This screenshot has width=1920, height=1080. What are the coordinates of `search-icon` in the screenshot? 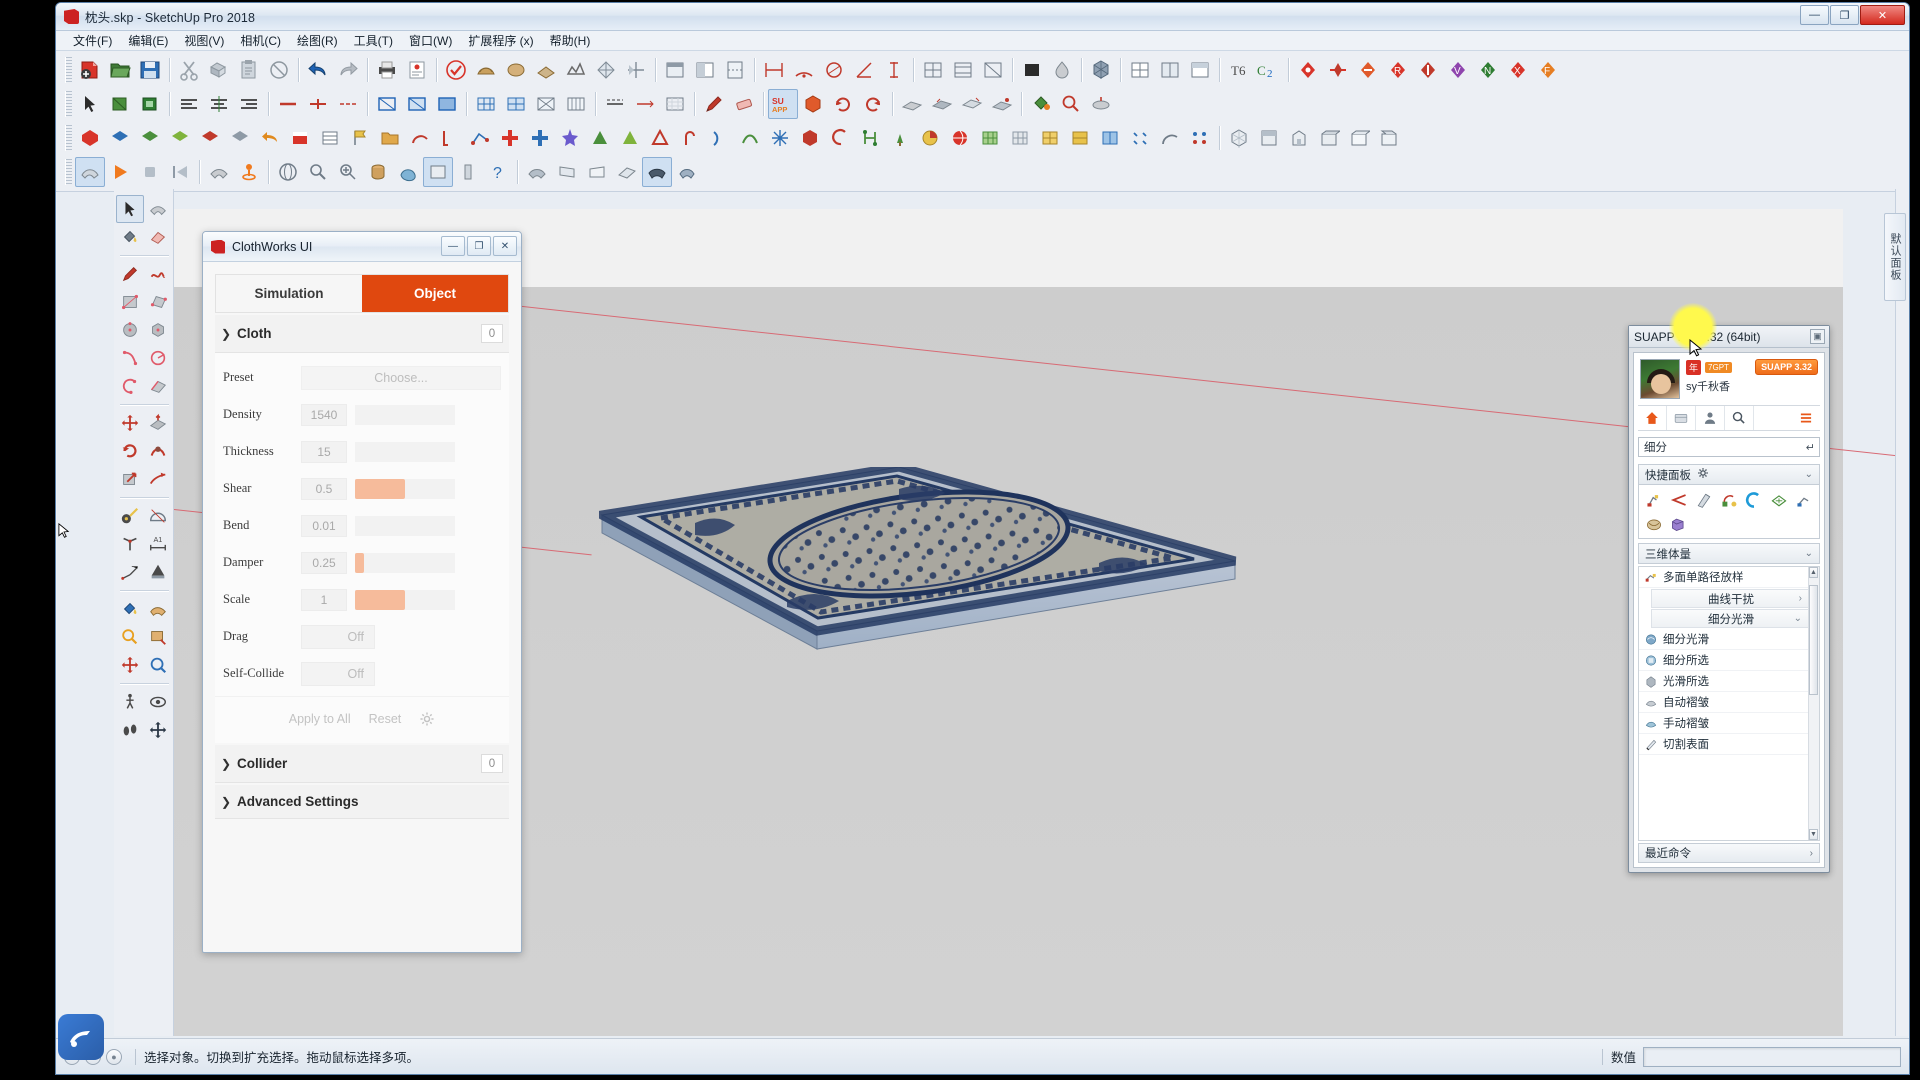 It's located at (1739, 418).